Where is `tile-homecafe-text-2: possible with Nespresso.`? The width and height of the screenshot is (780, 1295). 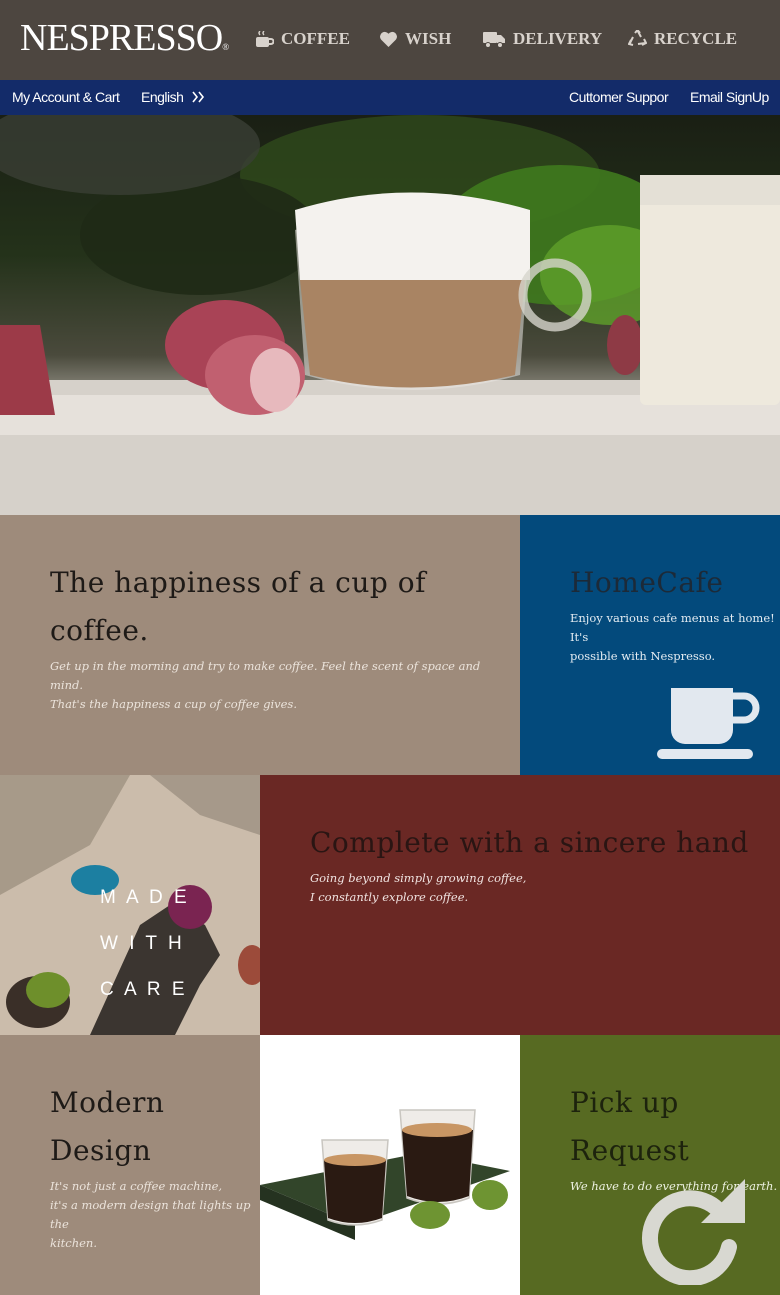 tile-homecafe-text-2: possible with Nespresso. is located at coordinates (643, 656).